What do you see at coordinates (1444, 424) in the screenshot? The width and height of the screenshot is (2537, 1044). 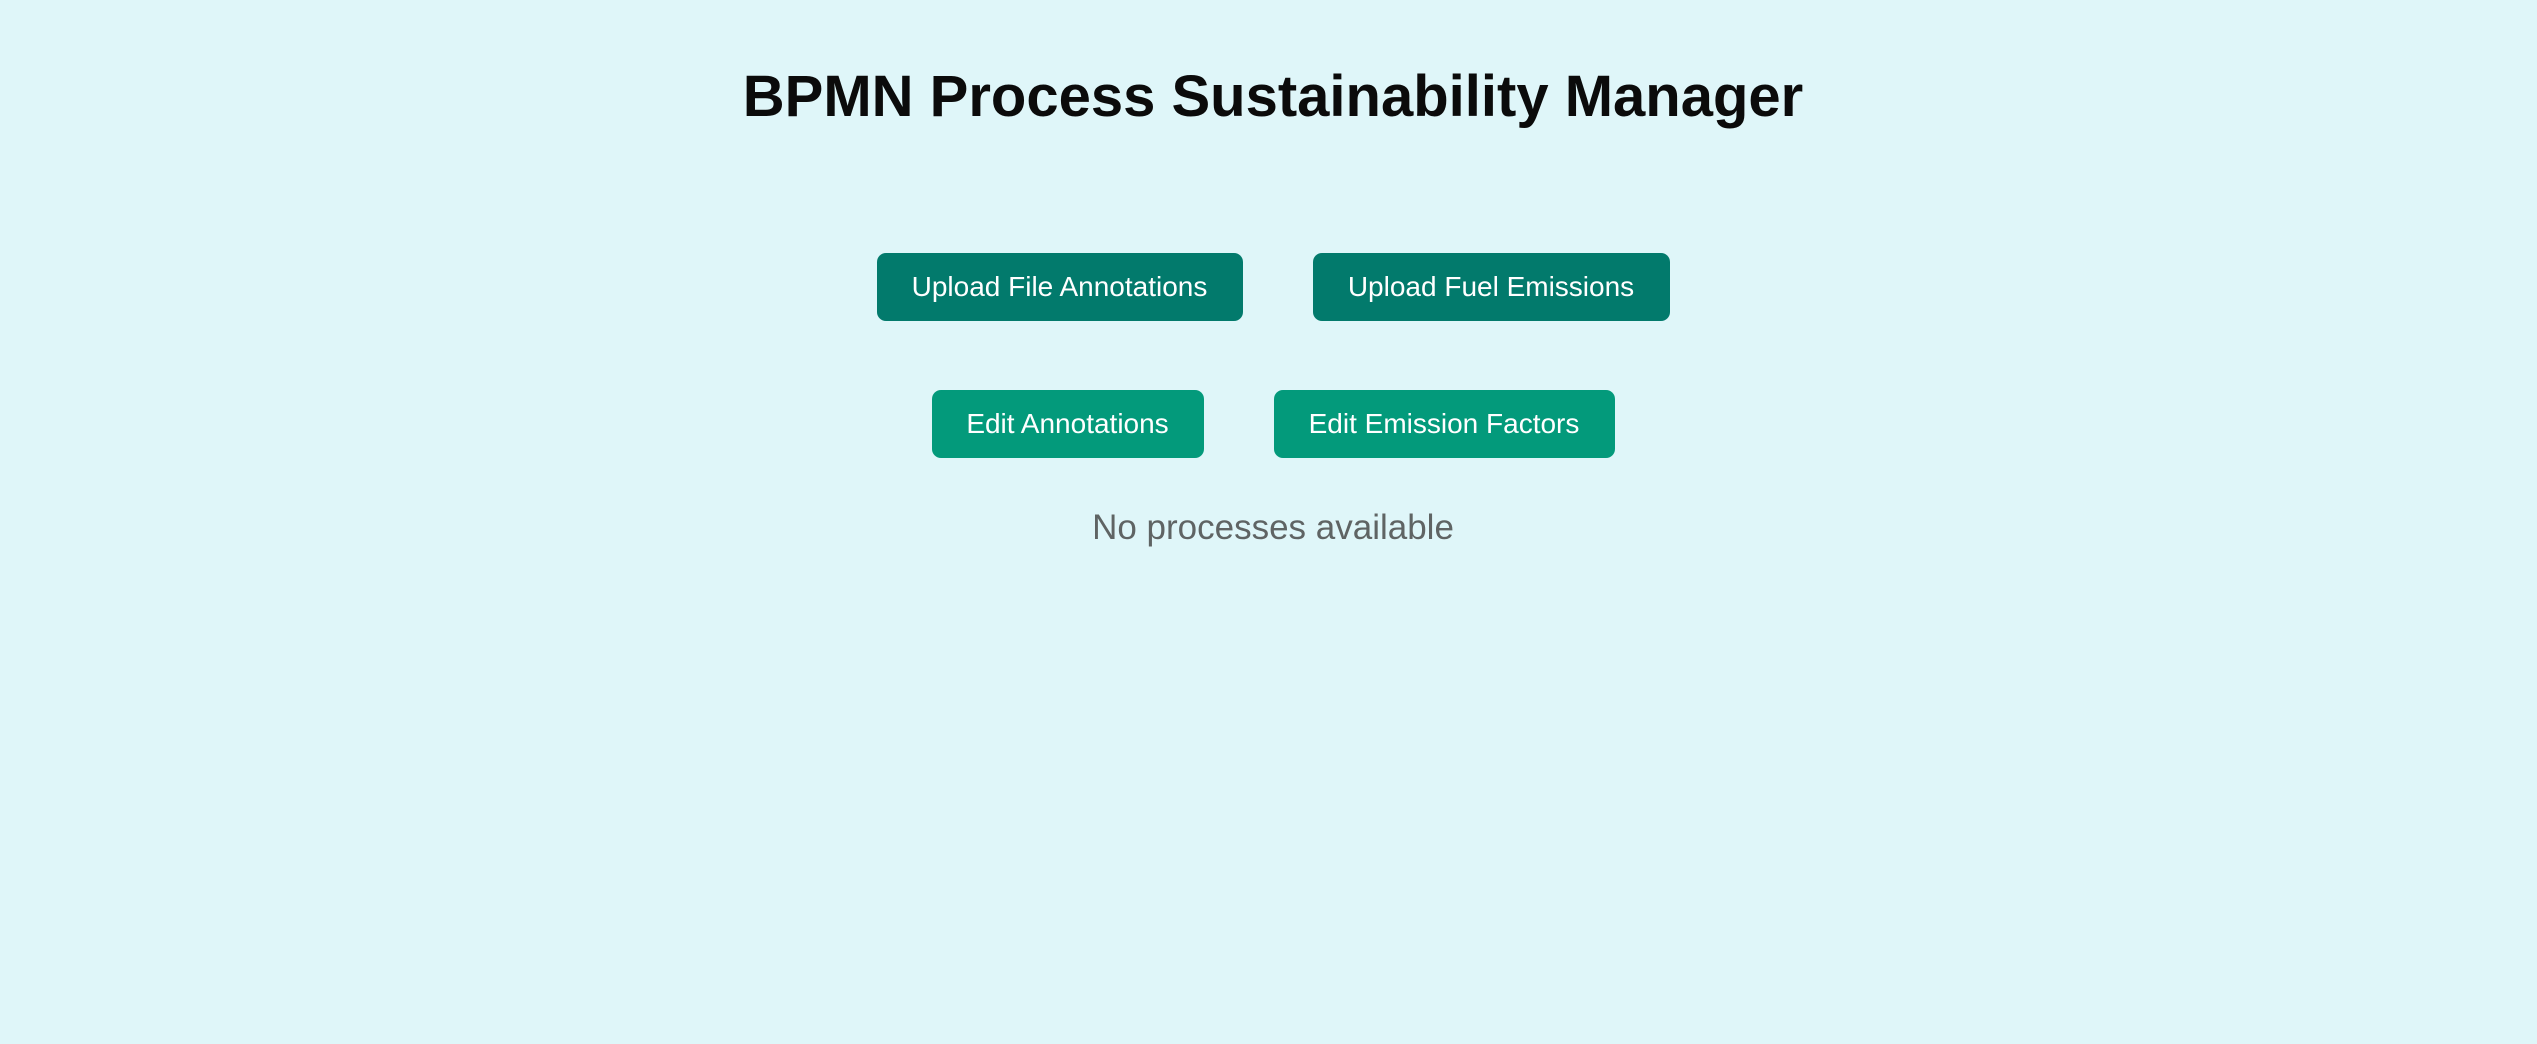 I see `edit-emission-factors-button: Edit Emission Factors` at bounding box center [1444, 424].